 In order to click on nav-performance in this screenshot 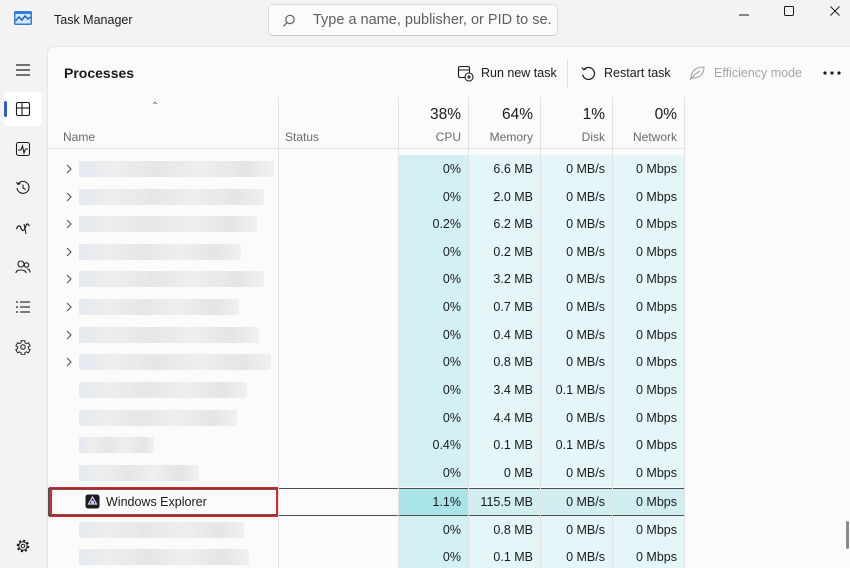, I will do `click(23, 149)`.